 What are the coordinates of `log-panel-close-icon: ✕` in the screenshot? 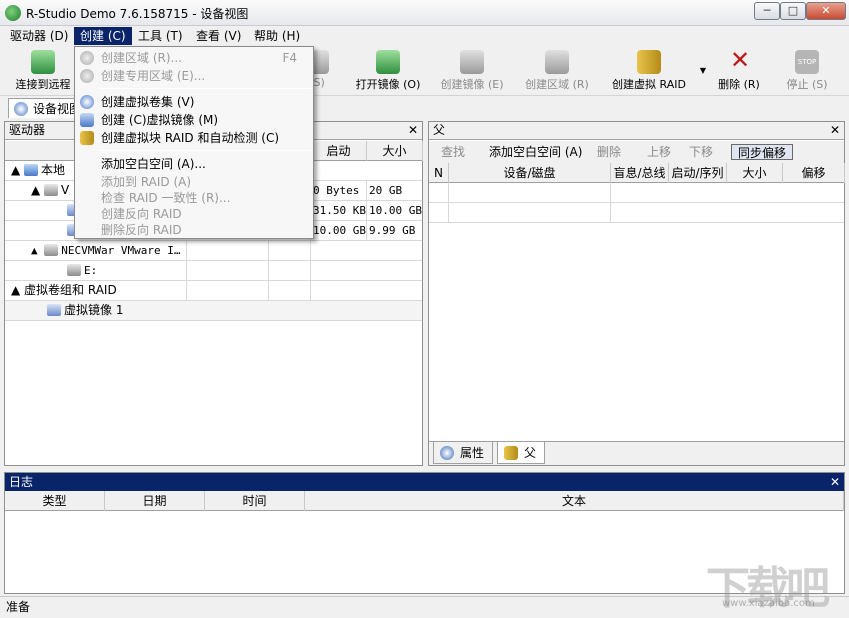 It's located at (835, 482).